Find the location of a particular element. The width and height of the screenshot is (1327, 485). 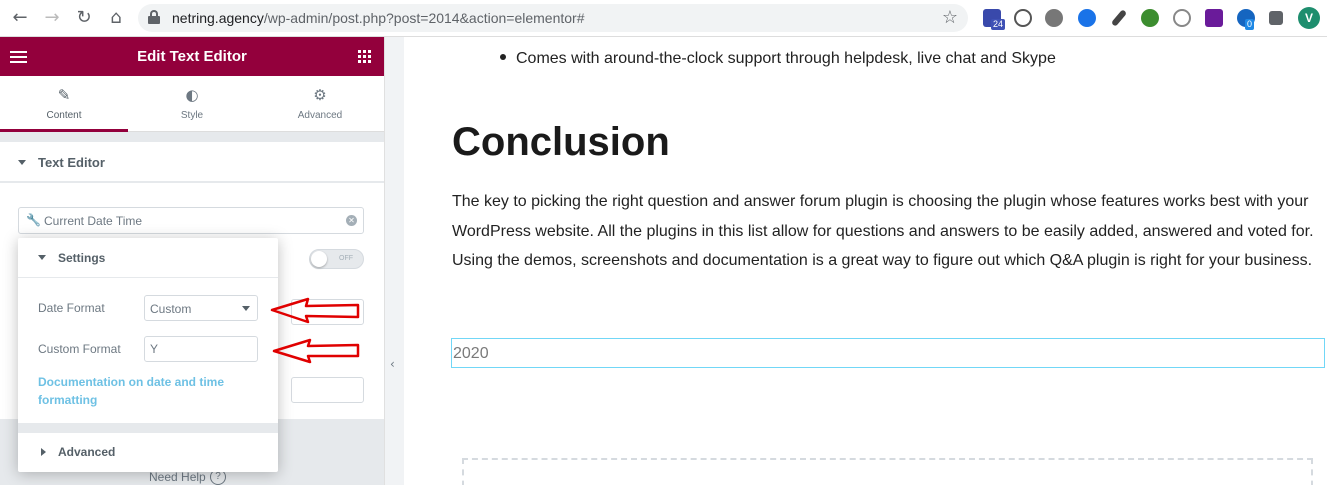

panel-tabs: ✎ Content ◐ Style ⚙ Advanced is located at coordinates (192, 104).